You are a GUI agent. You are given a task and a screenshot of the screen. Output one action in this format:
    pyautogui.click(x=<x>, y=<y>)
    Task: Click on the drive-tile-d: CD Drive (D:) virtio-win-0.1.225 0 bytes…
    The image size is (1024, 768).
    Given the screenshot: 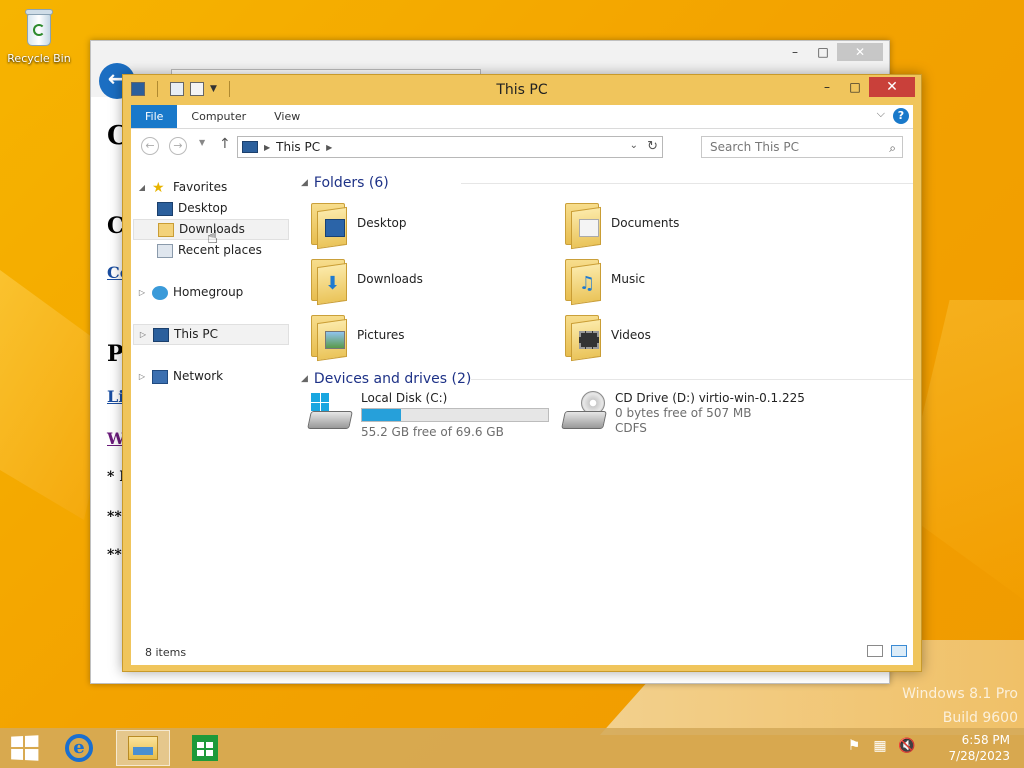 What is the action you would take?
    pyautogui.click(x=683, y=413)
    